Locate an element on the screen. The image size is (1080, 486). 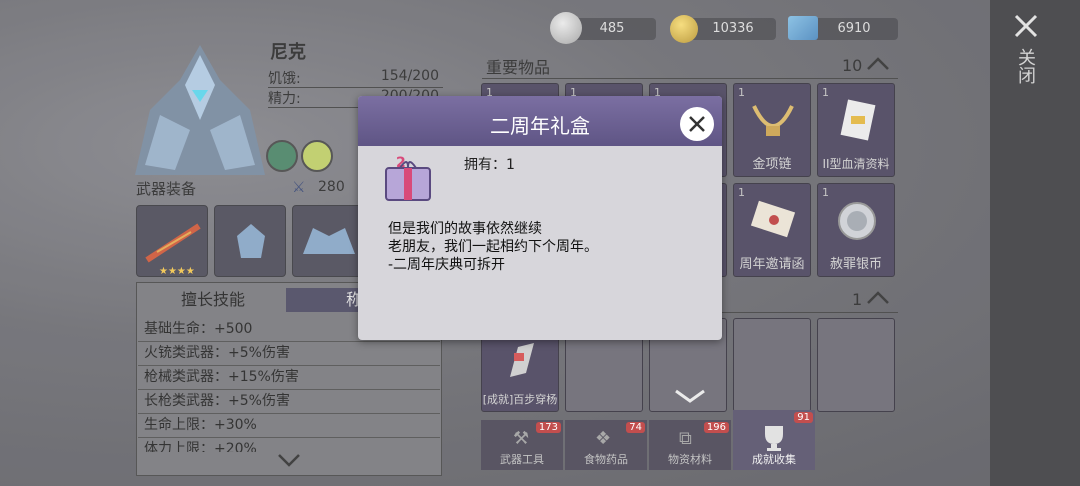
close-icon is located at coordinates (697, 124).